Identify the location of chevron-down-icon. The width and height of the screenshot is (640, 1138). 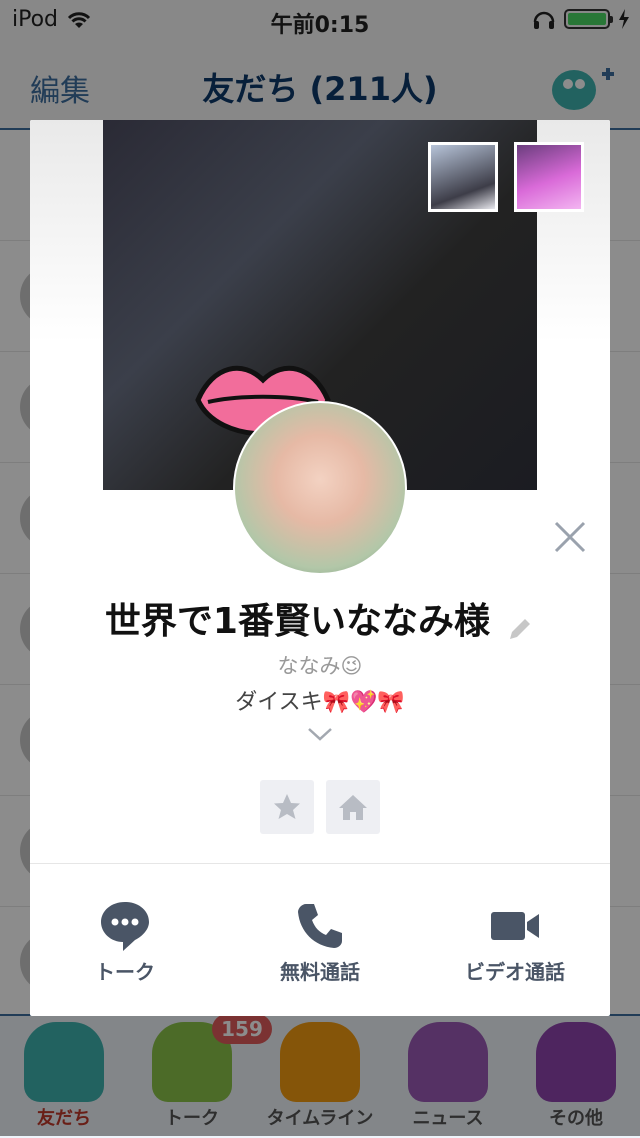
(320, 734).